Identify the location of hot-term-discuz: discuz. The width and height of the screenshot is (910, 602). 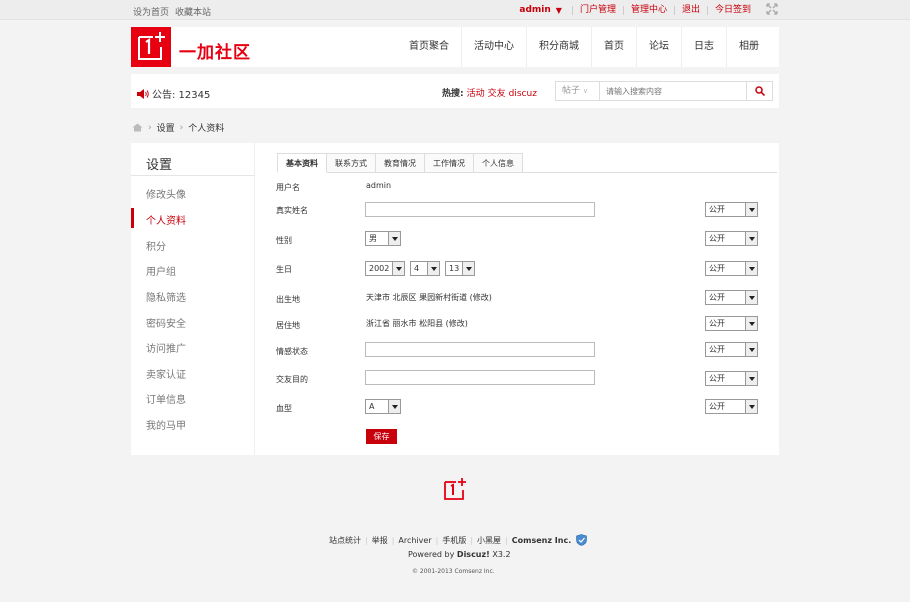
(523, 94).